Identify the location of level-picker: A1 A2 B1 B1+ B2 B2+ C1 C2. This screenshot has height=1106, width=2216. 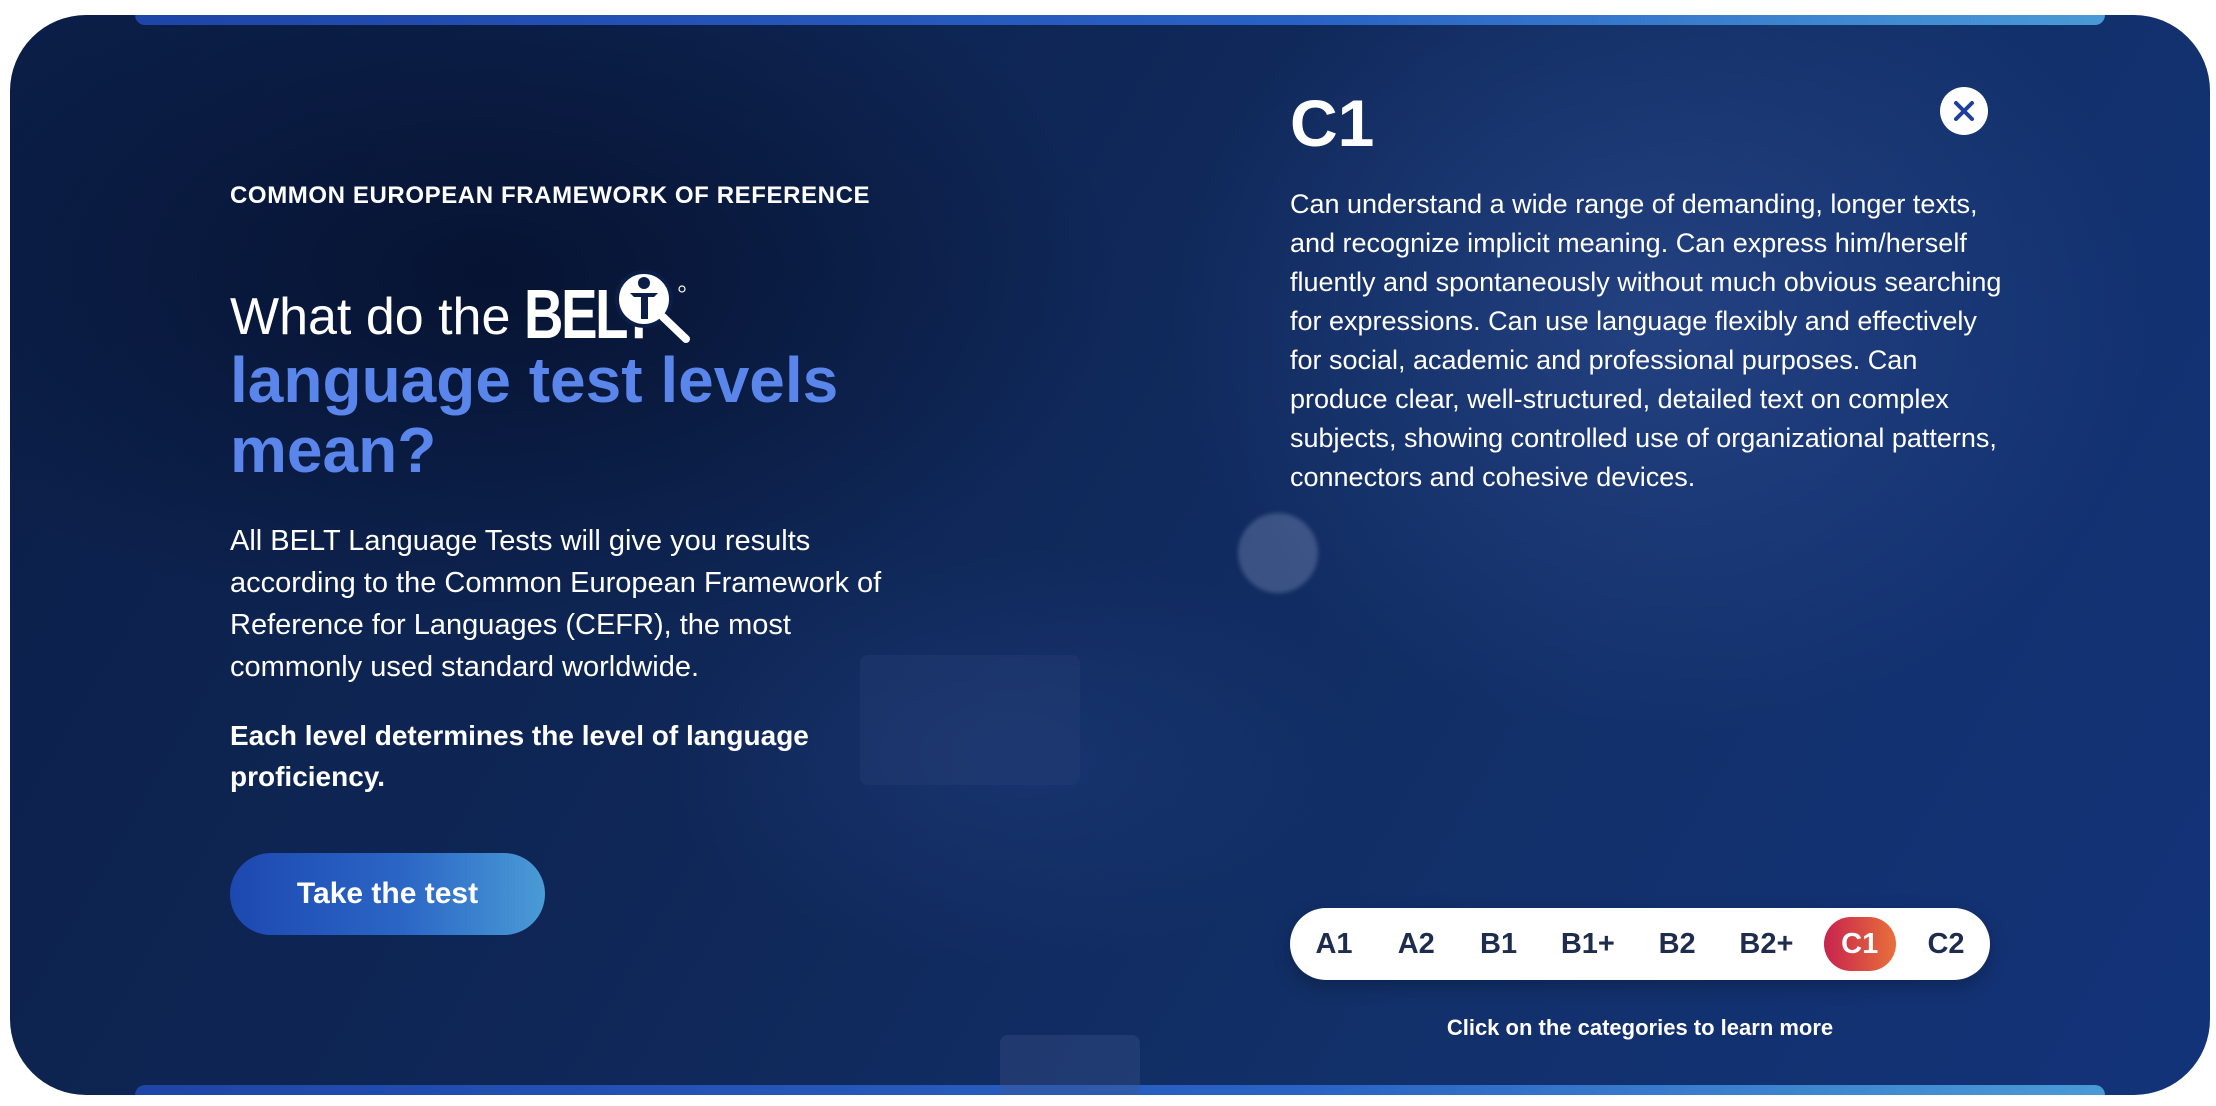
(1640, 944).